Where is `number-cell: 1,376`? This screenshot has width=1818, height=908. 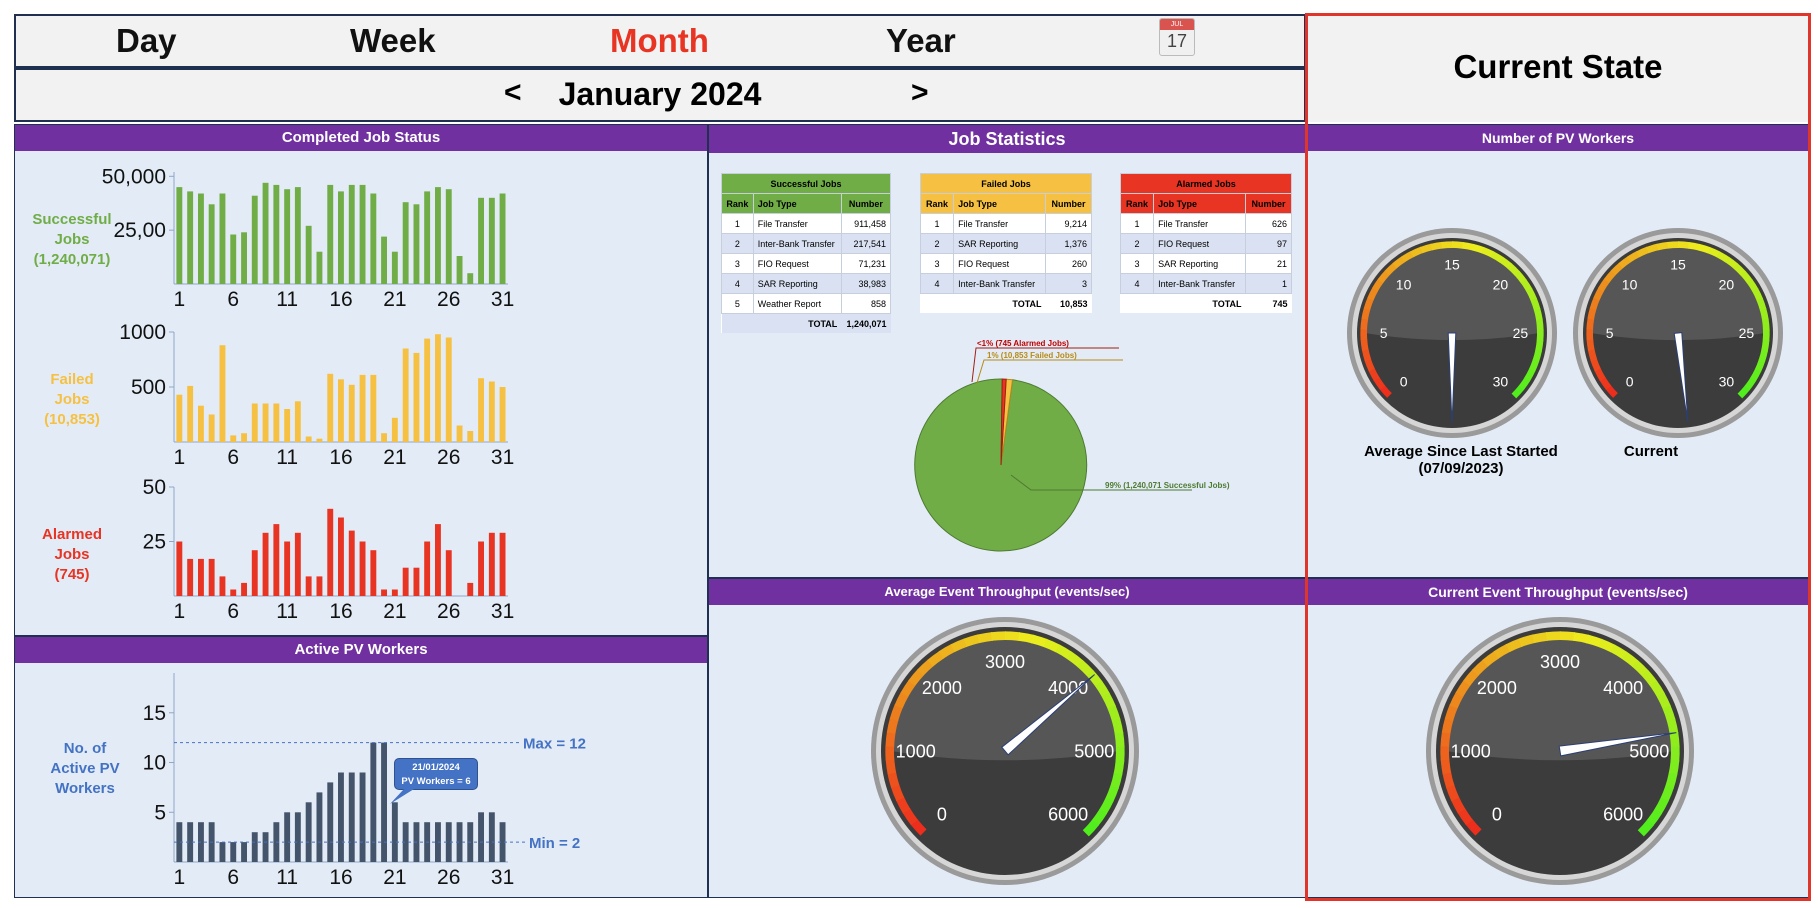
number-cell: 1,376 is located at coordinates (1068, 243).